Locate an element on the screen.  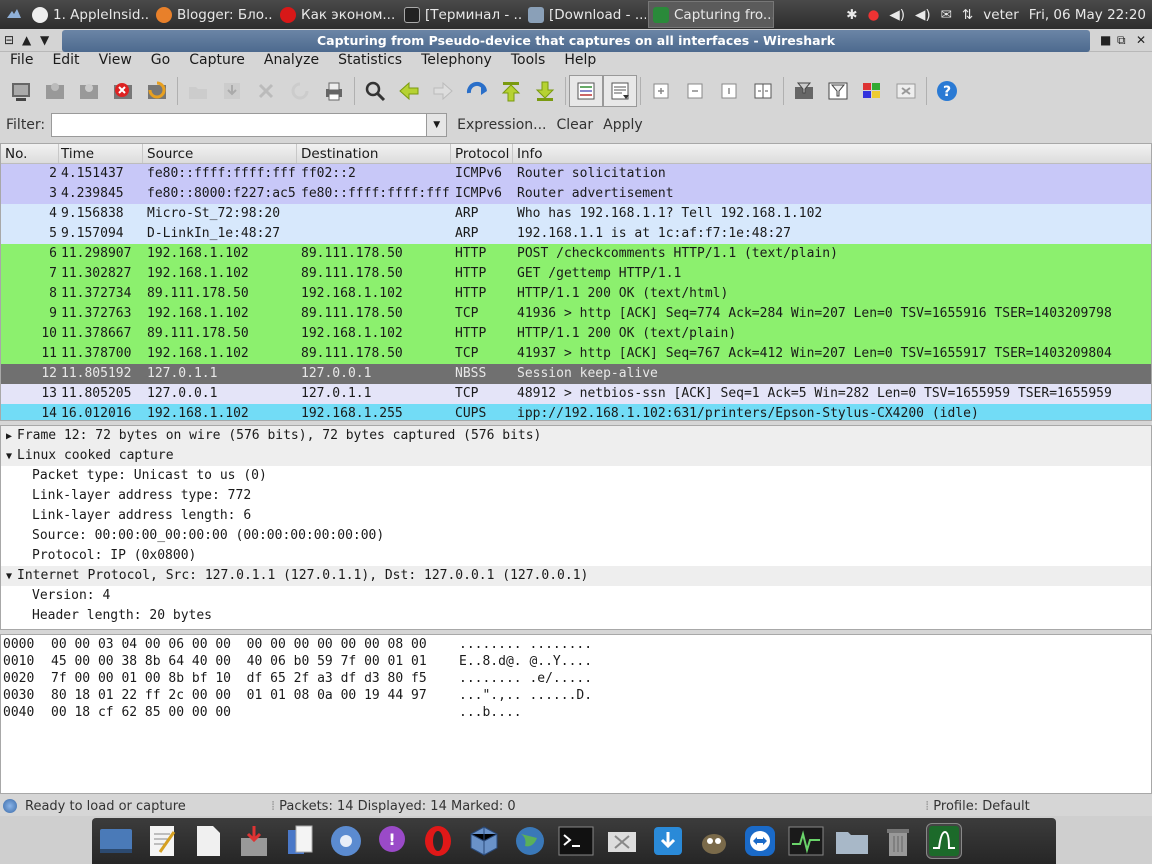
help-button: ? is located at coordinates (947, 91).